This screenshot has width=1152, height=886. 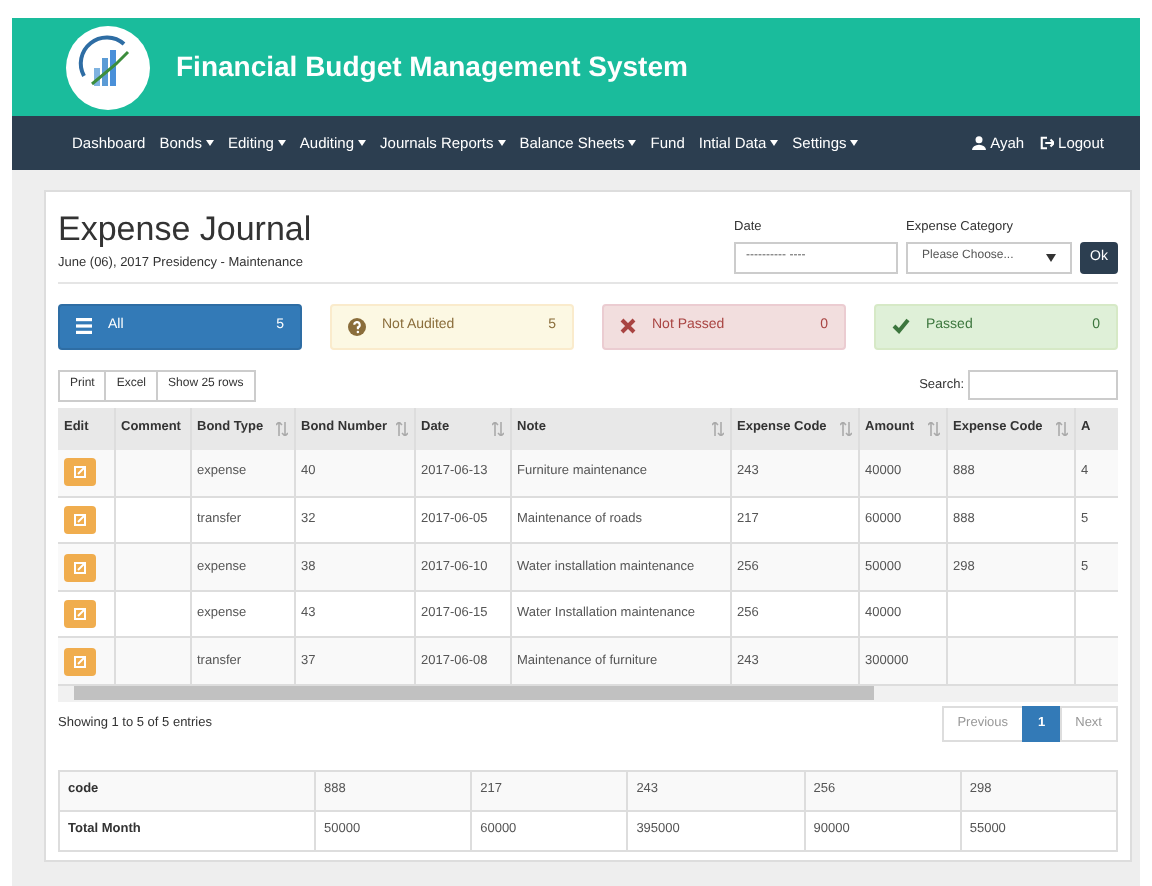 What do you see at coordinates (1047, 143) in the screenshot?
I see `logout-icon` at bounding box center [1047, 143].